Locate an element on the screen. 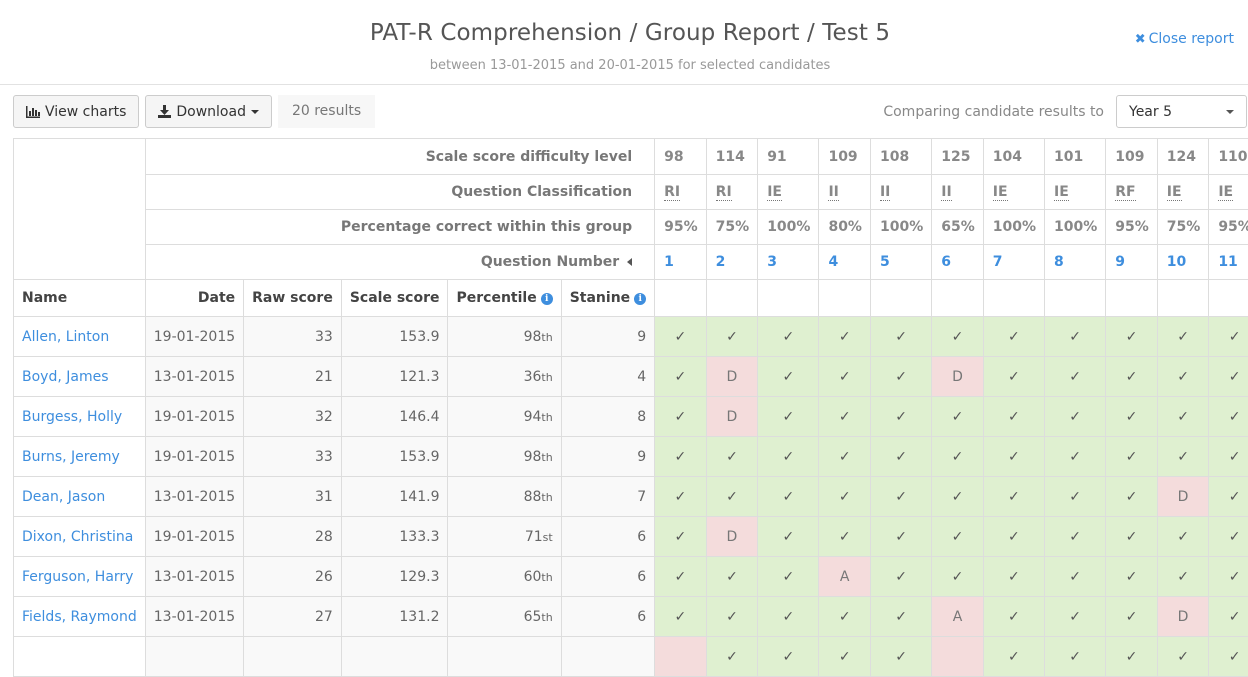  question-number-cell: 5 is located at coordinates (900, 262).